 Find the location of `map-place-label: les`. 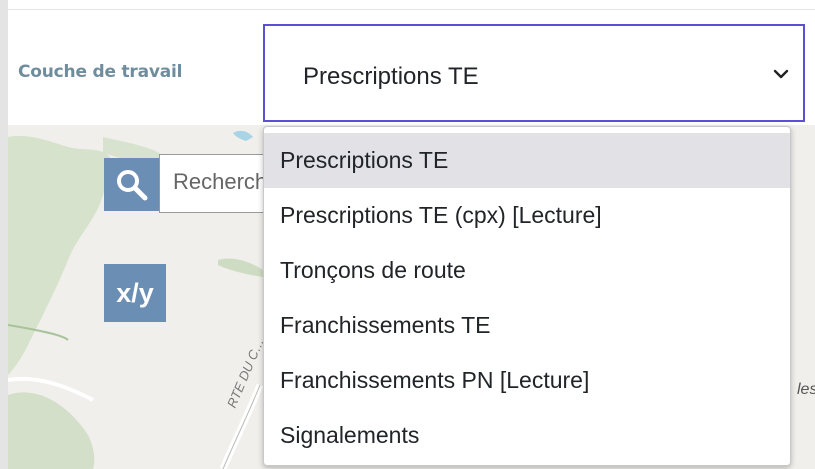

map-place-label: les is located at coordinates (806, 389).